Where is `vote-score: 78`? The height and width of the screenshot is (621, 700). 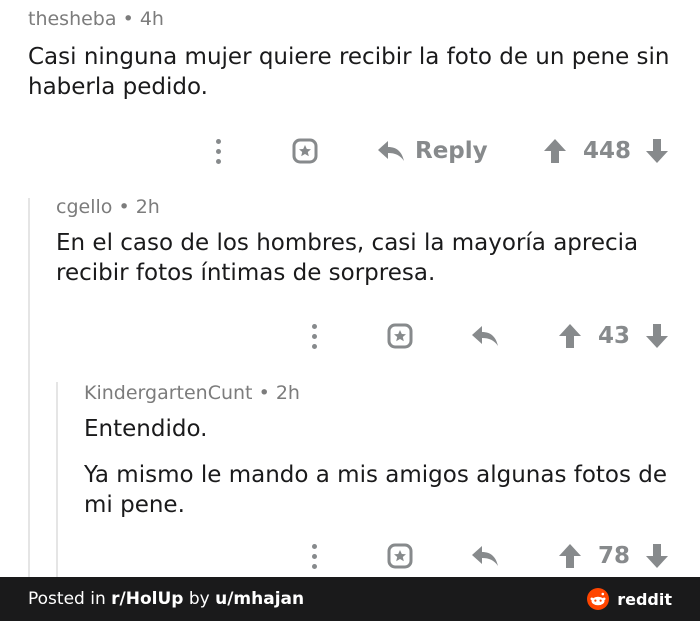
vote-score: 78 is located at coordinates (614, 556).